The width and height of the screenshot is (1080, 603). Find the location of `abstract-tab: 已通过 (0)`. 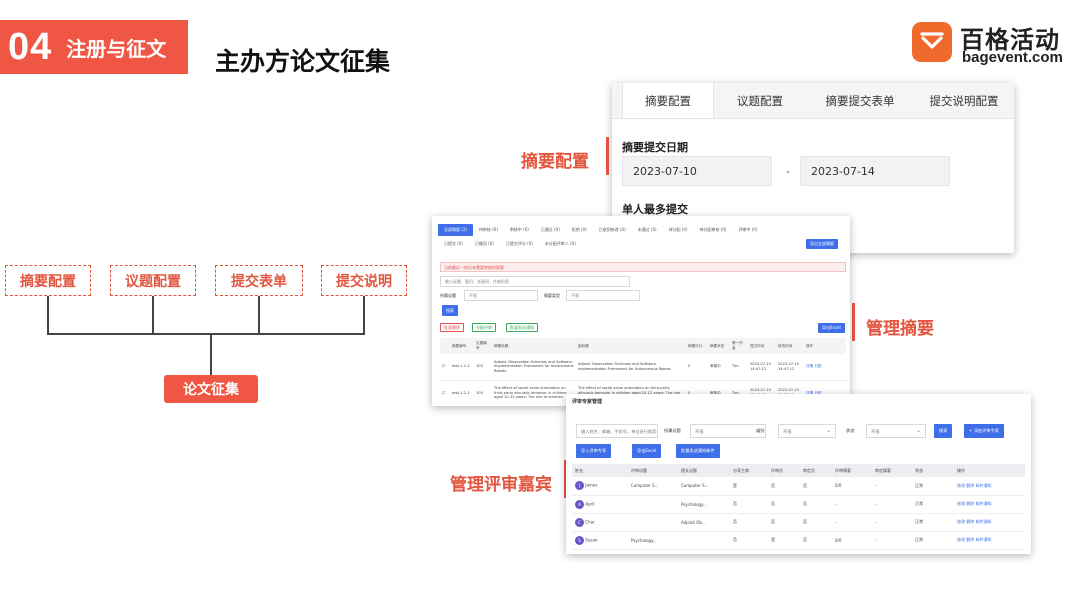

abstract-tab: 已通过 (0) is located at coordinates (550, 230).